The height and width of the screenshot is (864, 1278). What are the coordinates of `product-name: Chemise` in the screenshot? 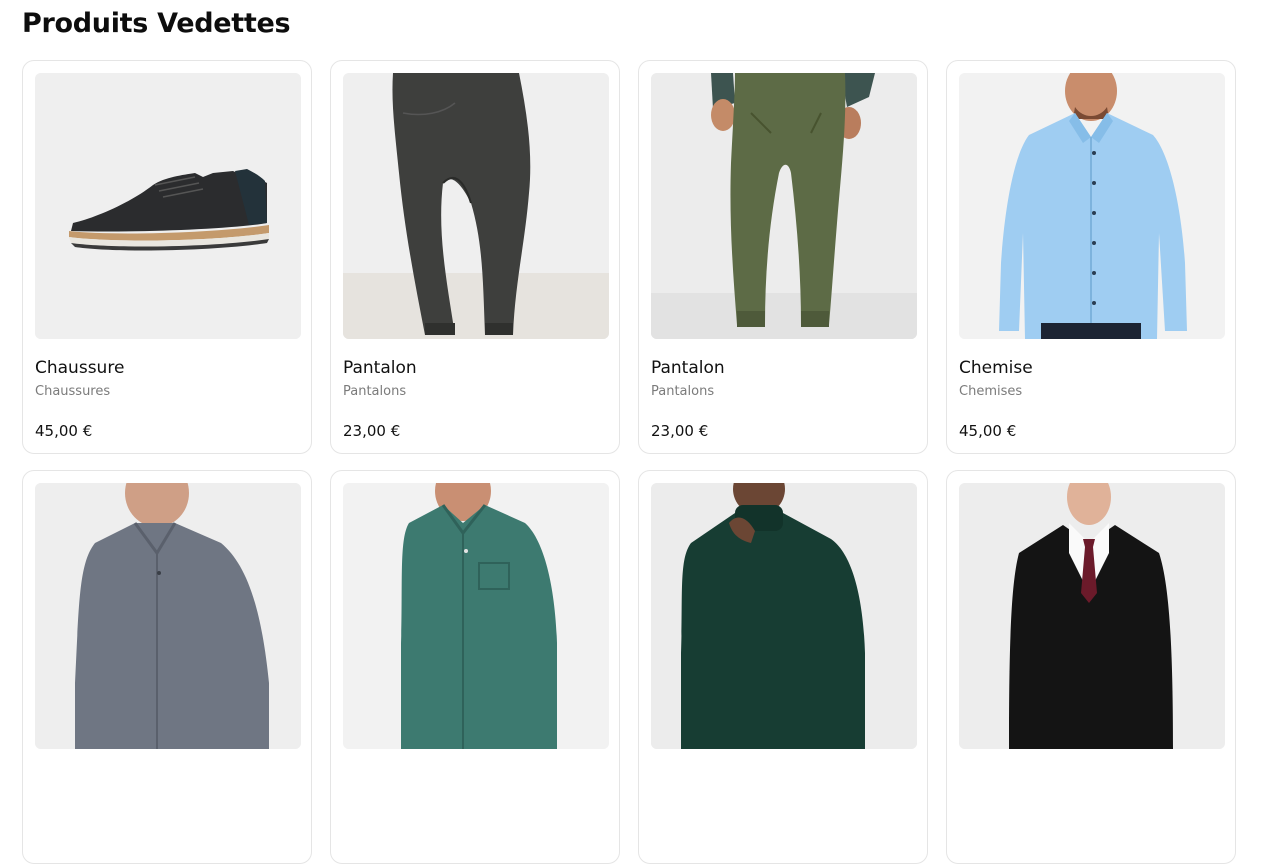 It's located at (996, 368).